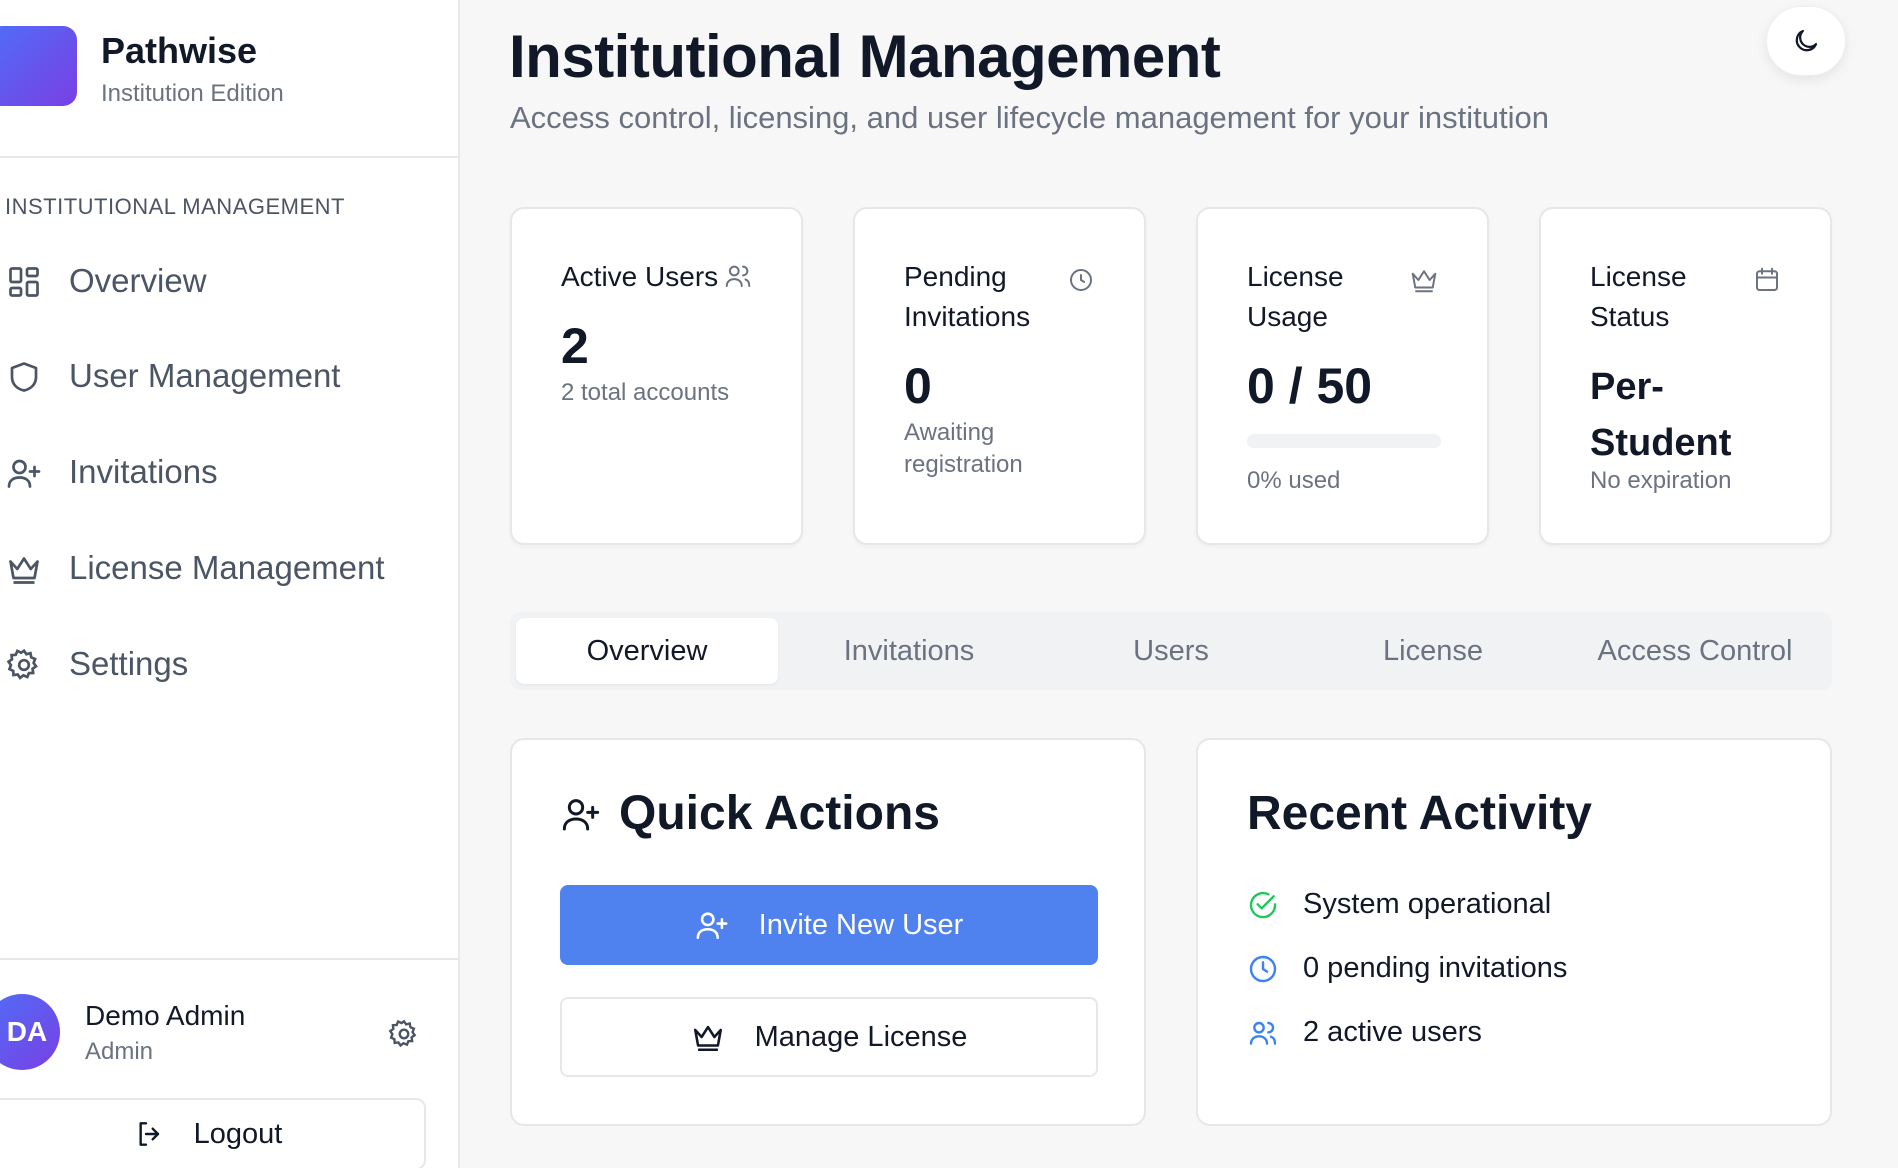 The image size is (1898, 1168). I want to click on logout-icon, so click(149, 1134).